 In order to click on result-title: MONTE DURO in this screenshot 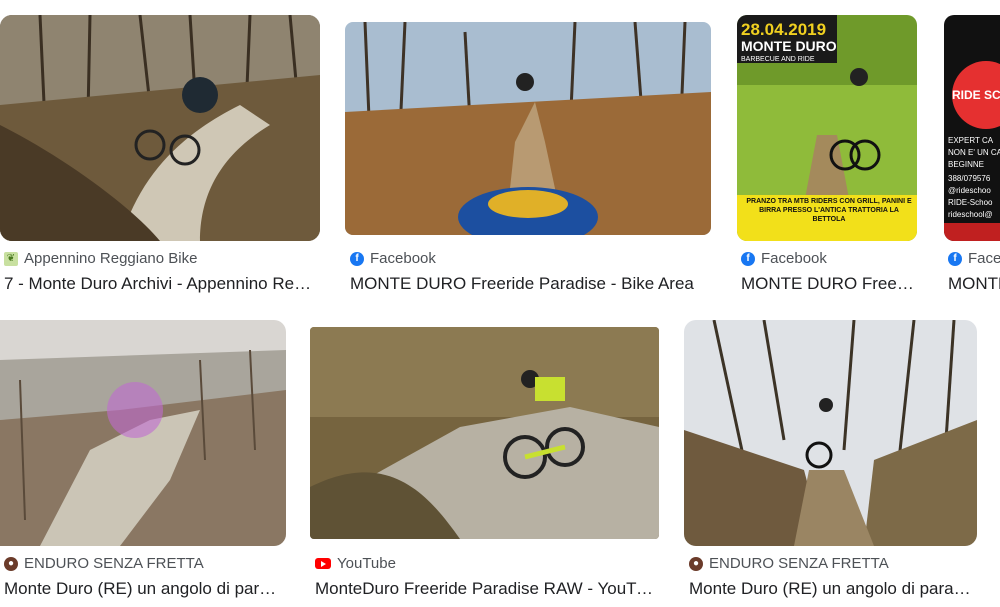, I will do `click(974, 284)`.